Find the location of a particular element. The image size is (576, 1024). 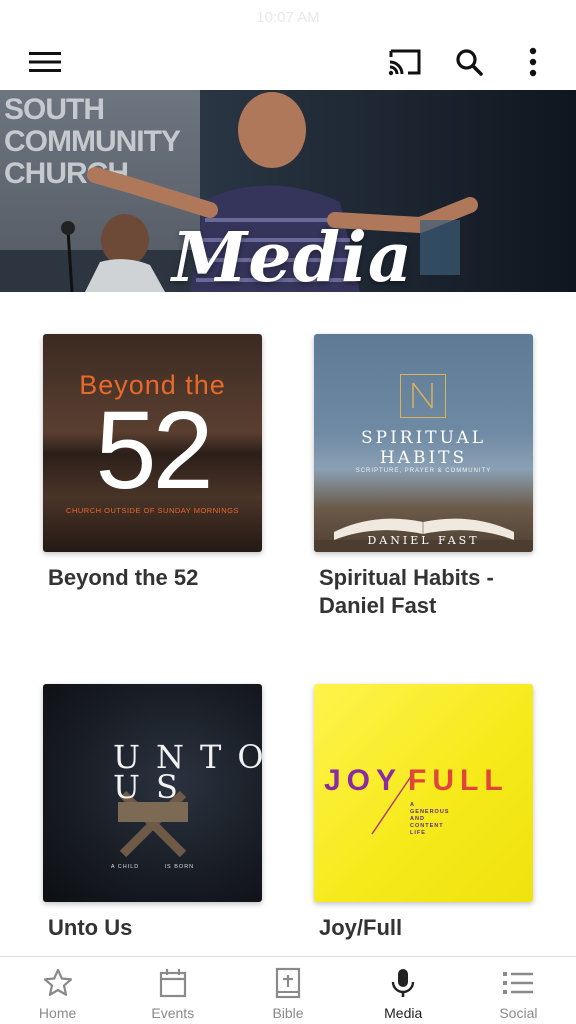

search-icon is located at coordinates (469, 62).